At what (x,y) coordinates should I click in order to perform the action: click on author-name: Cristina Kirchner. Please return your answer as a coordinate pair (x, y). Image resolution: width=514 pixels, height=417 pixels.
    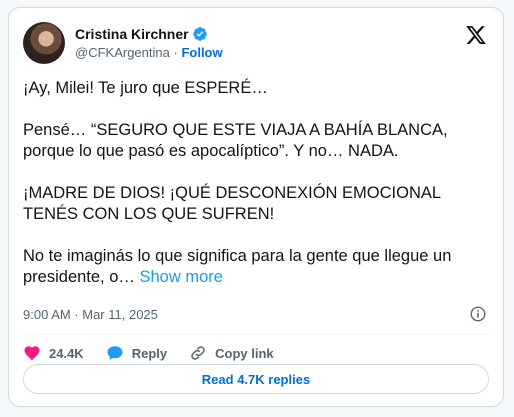
    Looking at the image, I should click on (132, 34).